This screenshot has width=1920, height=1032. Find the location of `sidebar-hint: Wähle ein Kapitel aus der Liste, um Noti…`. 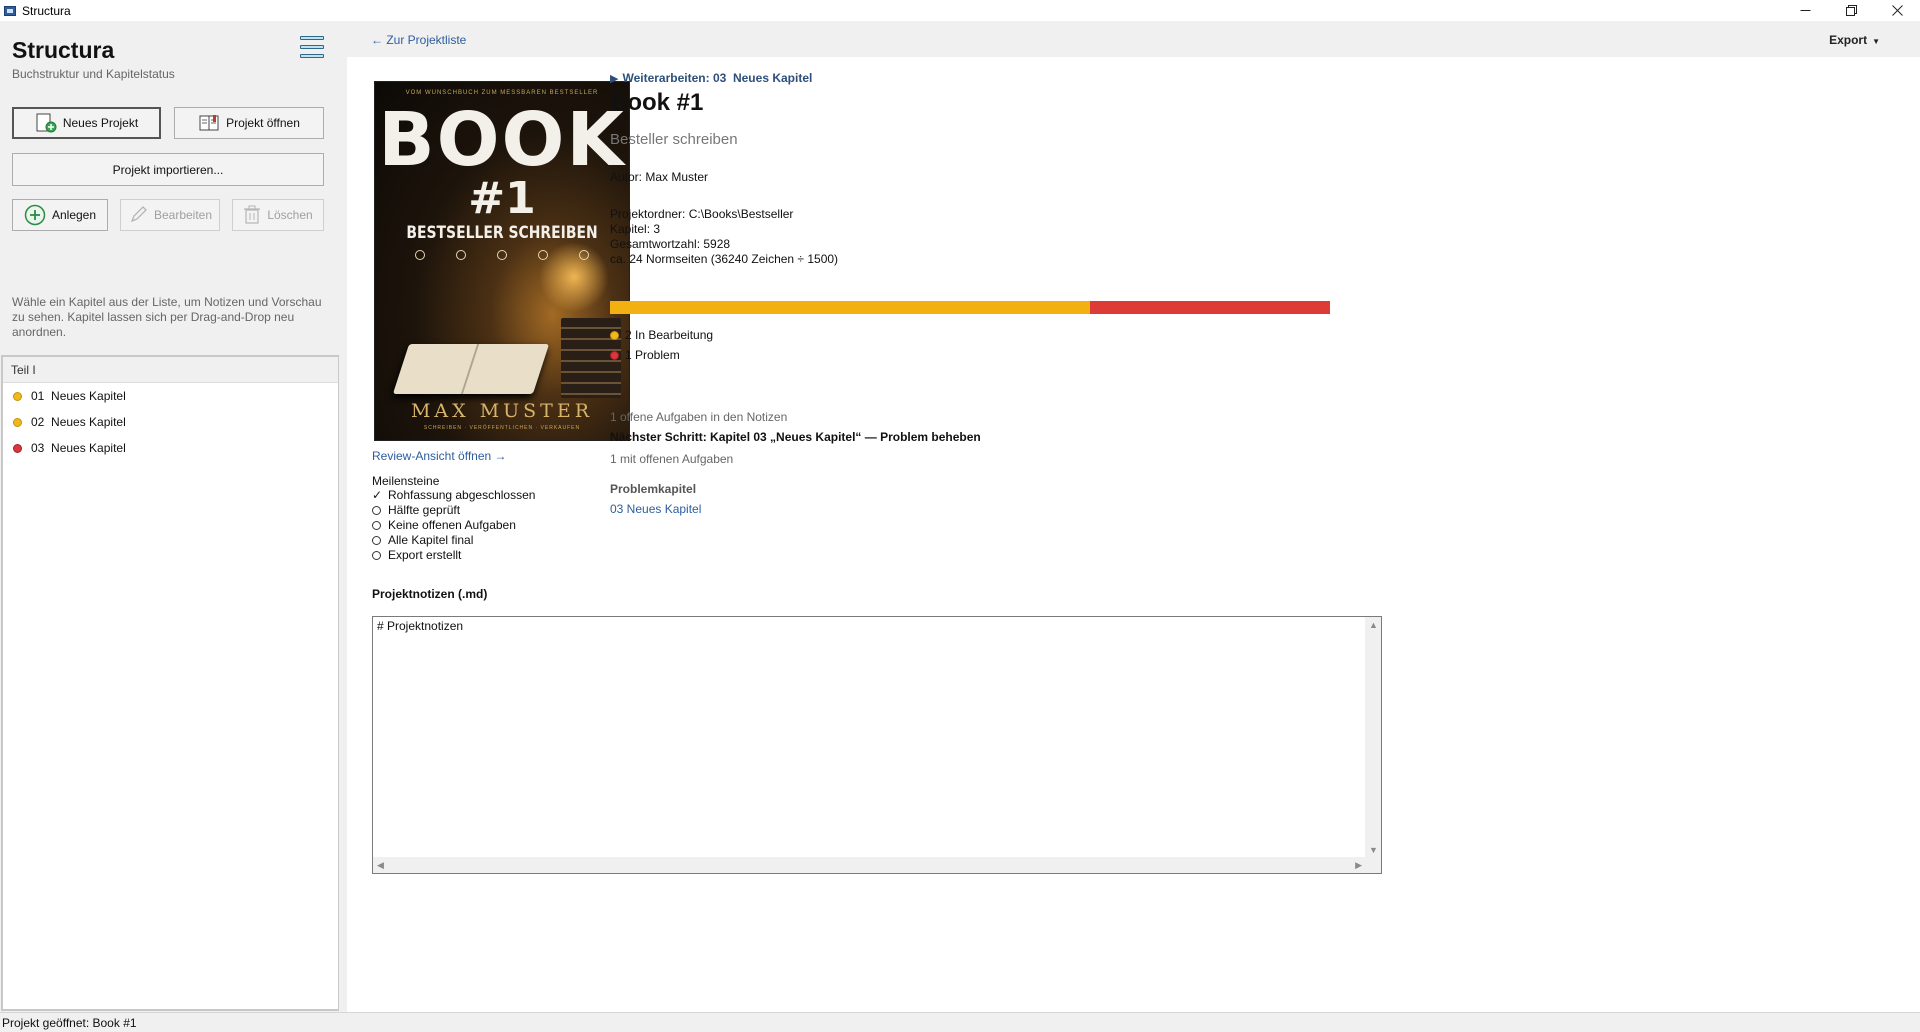

sidebar-hint: Wähle ein Kapitel aus der Liste, um Noti… is located at coordinates (167, 317).